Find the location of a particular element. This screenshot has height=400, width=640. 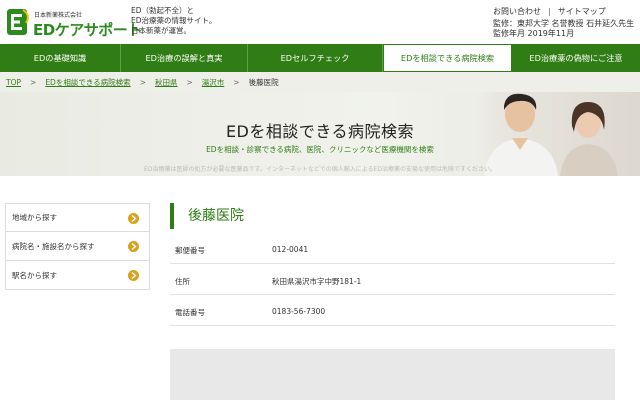

hero-title: EDを相談できる病院検索 is located at coordinates (320, 131).